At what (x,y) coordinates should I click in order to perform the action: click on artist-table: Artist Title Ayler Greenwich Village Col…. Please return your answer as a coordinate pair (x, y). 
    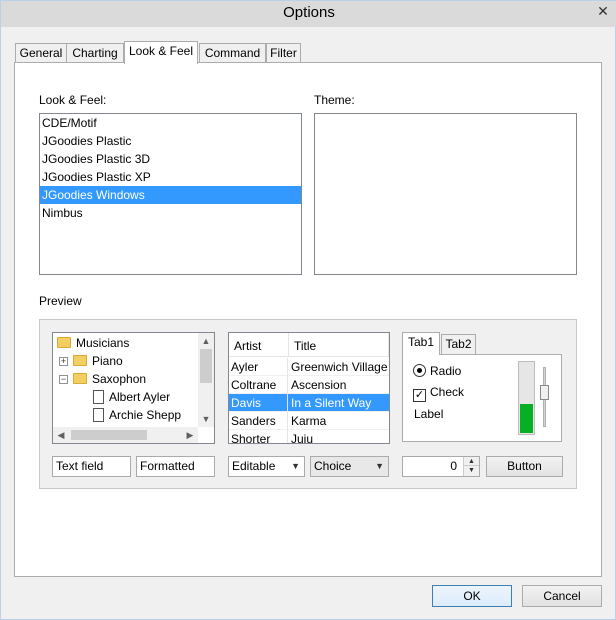
    Looking at the image, I should click on (309, 388).